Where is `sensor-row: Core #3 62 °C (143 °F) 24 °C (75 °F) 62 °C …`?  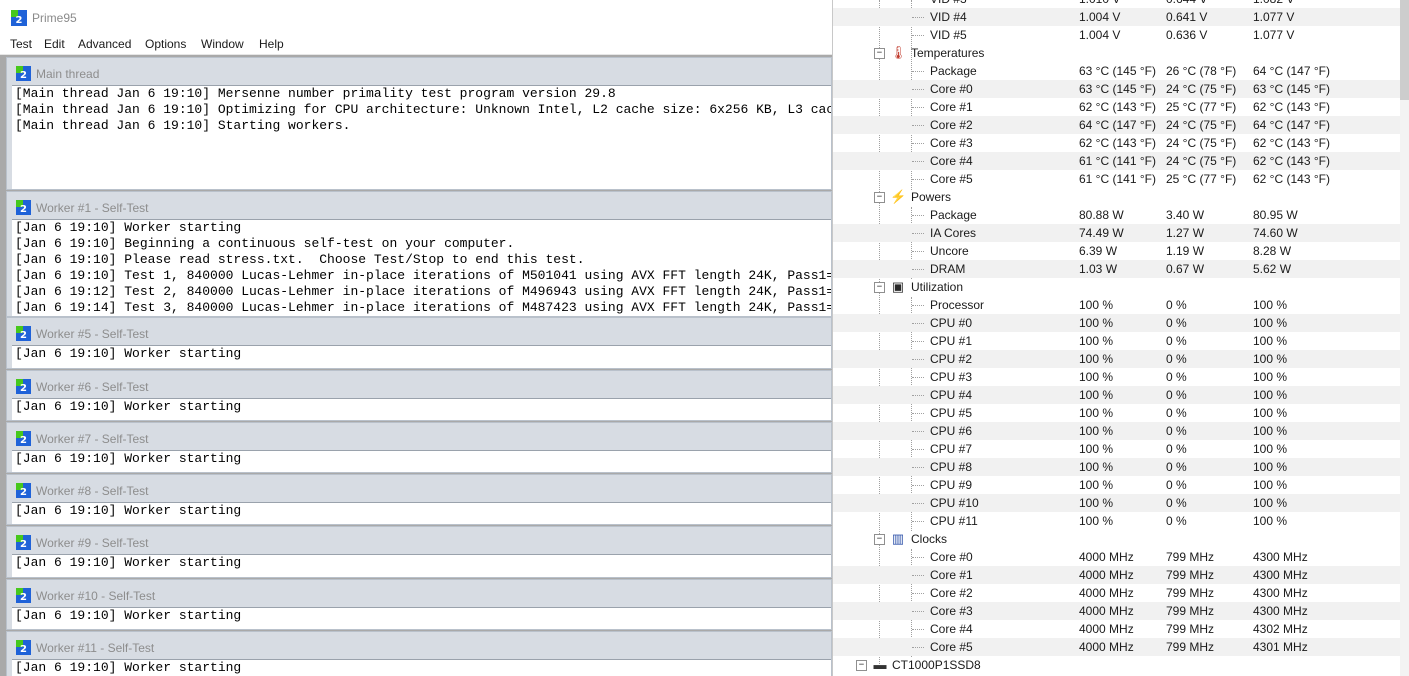
sensor-row: Core #3 62 °C (143 °F) 24 °C (75 °F) 62 °C … is located at coordinates (1121, 143).